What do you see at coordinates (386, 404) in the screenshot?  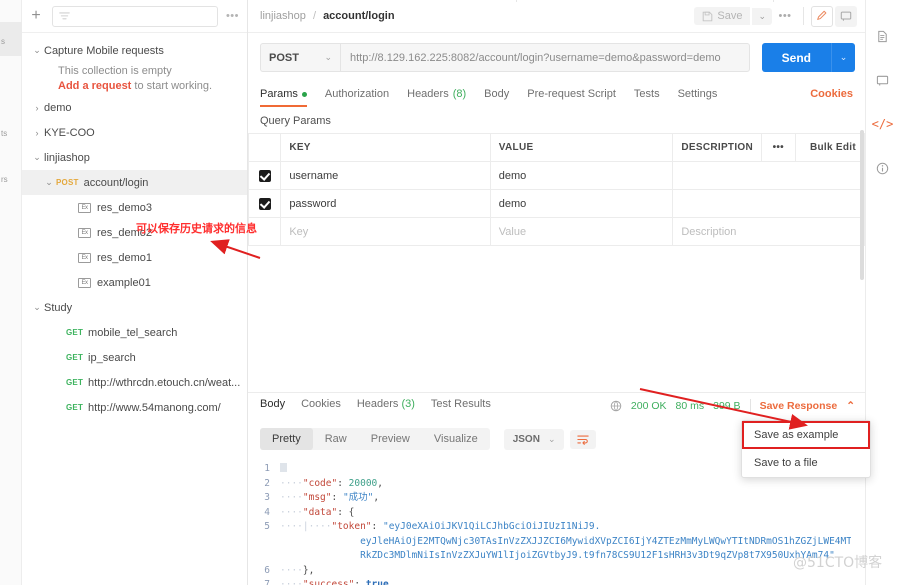 I see `resp-tab-headers: Headers (3)` at bounding box center [386, 404].